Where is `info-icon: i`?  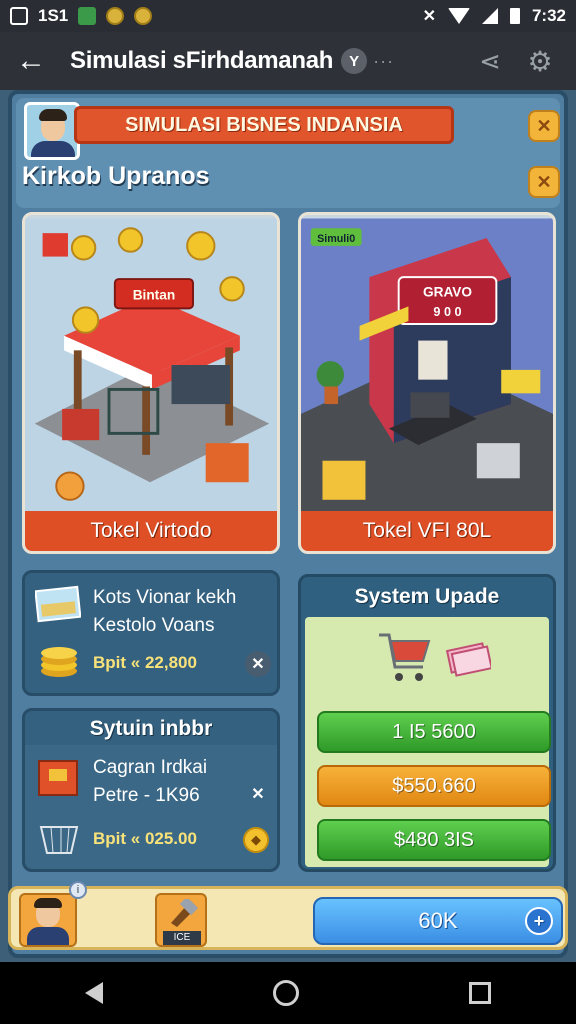
info-icon: i is located at coordinates (78, 890).